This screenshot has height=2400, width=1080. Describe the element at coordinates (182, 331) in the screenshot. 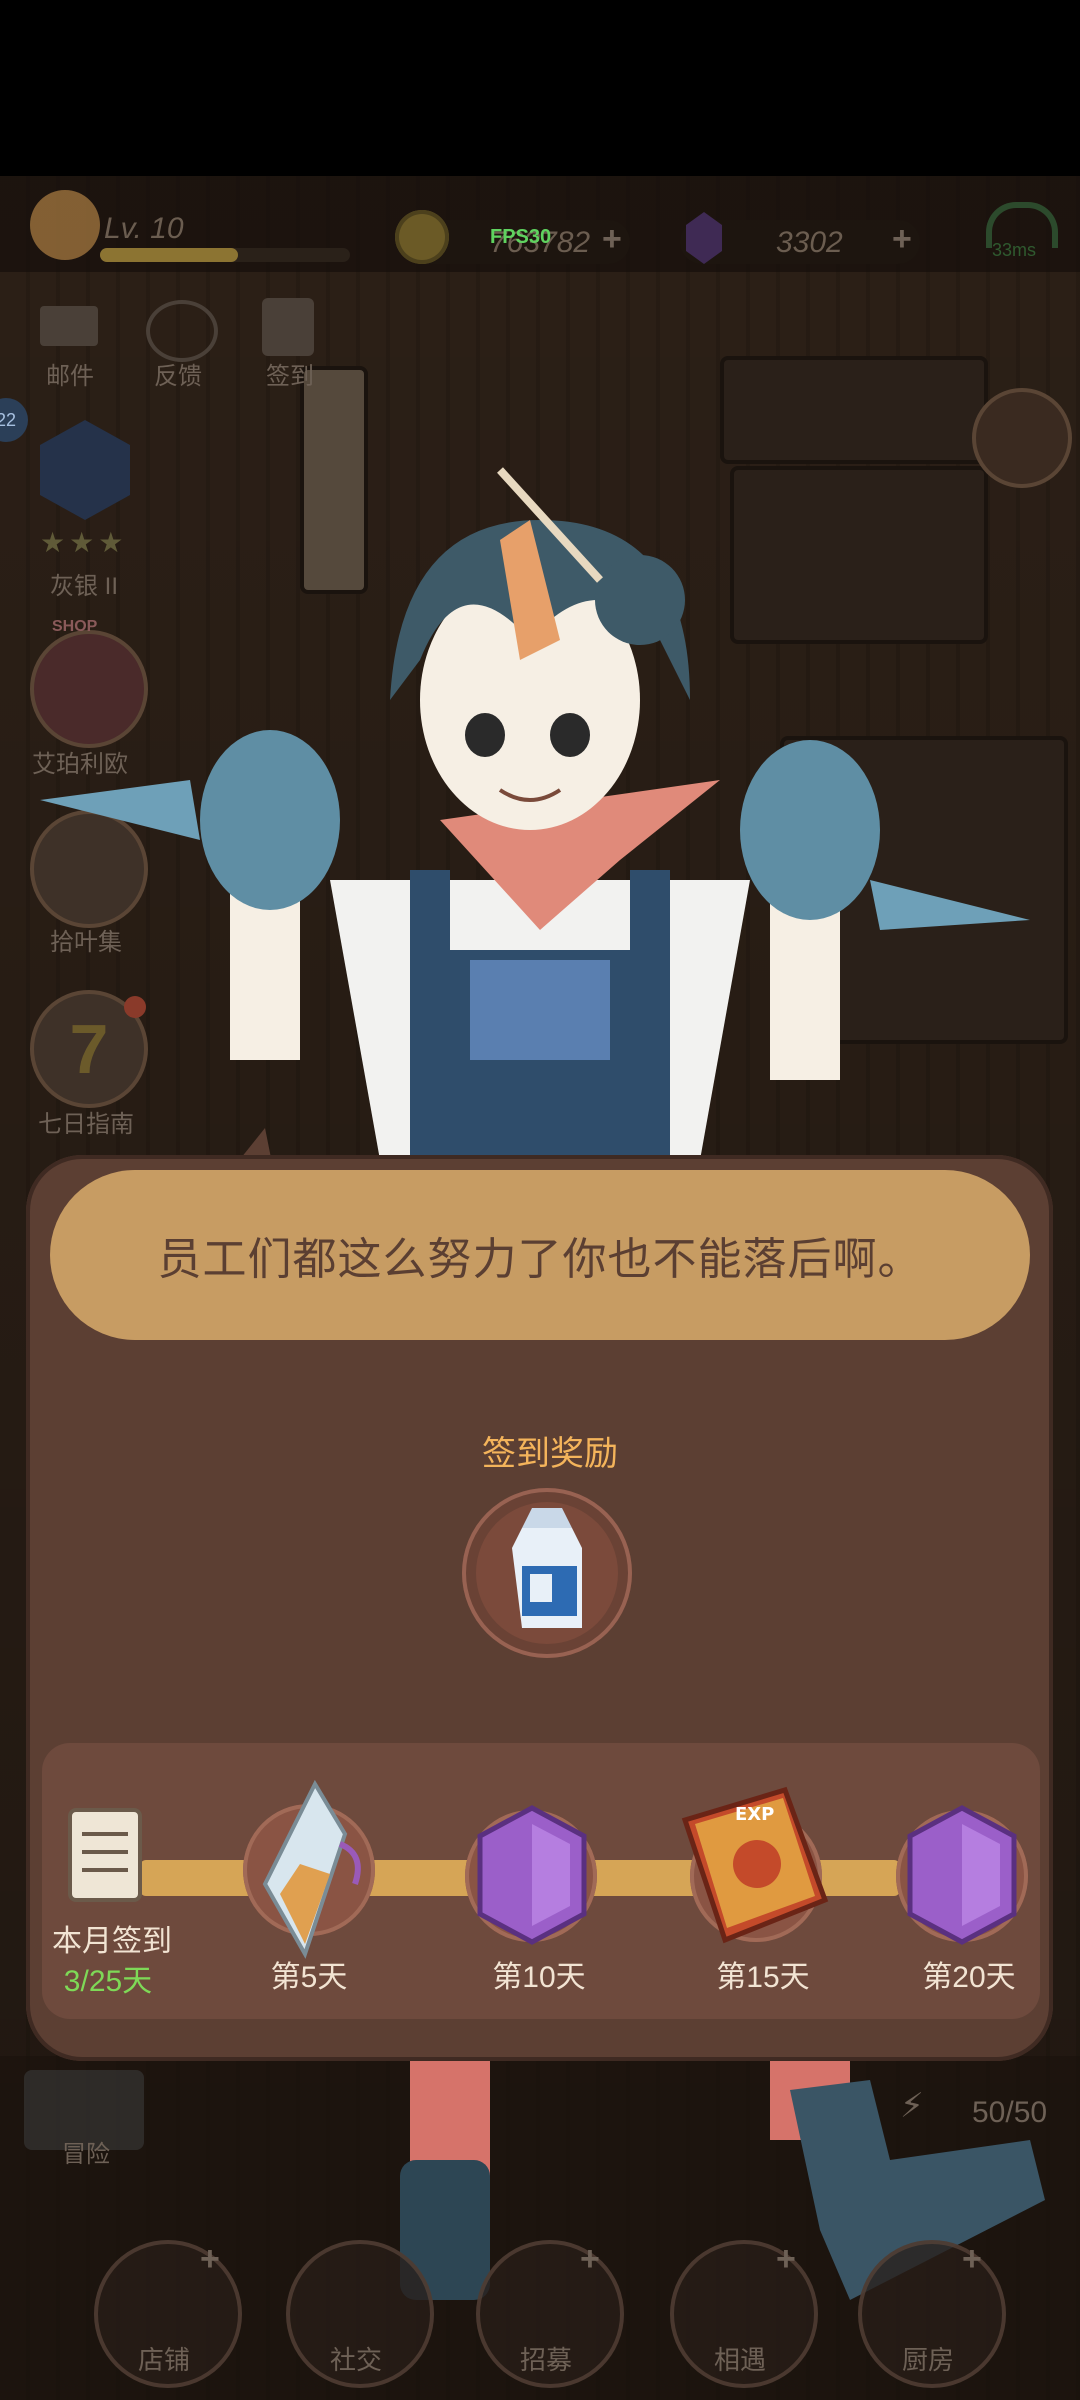

I see `globe-icon` at that location.